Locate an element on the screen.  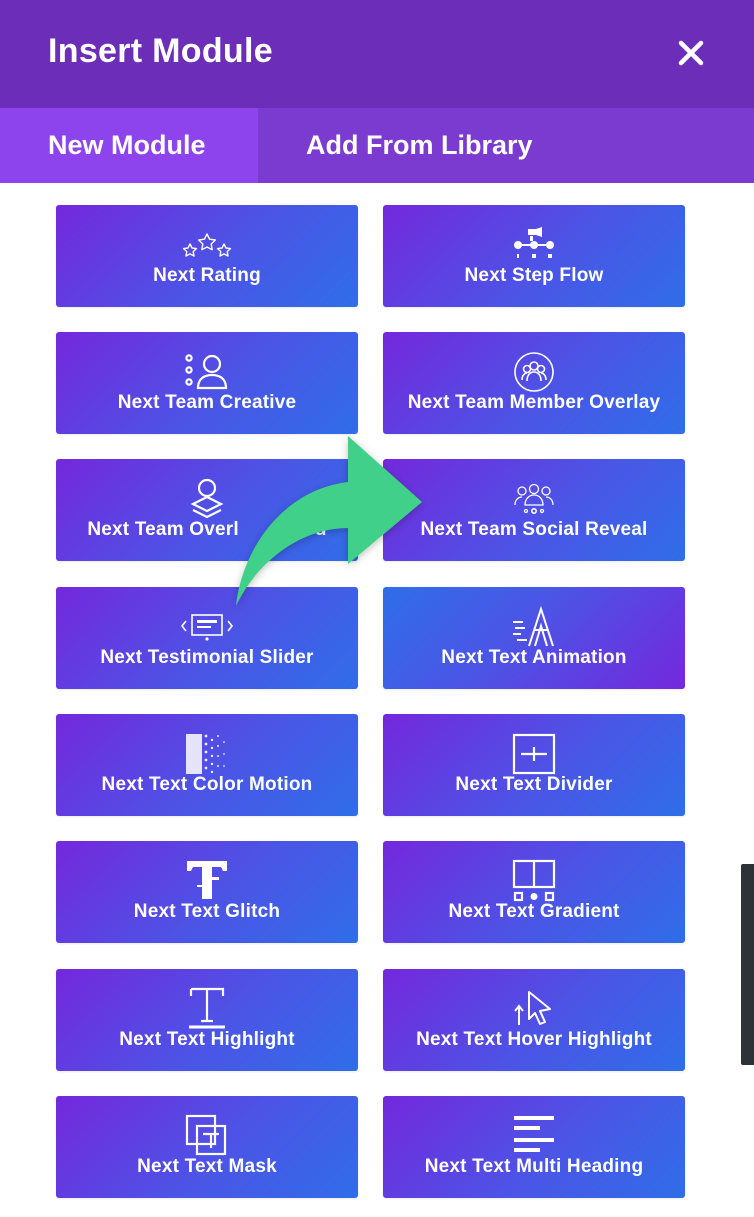
module-label: Next Team Member Overlay is located at coordinates (534, 402).